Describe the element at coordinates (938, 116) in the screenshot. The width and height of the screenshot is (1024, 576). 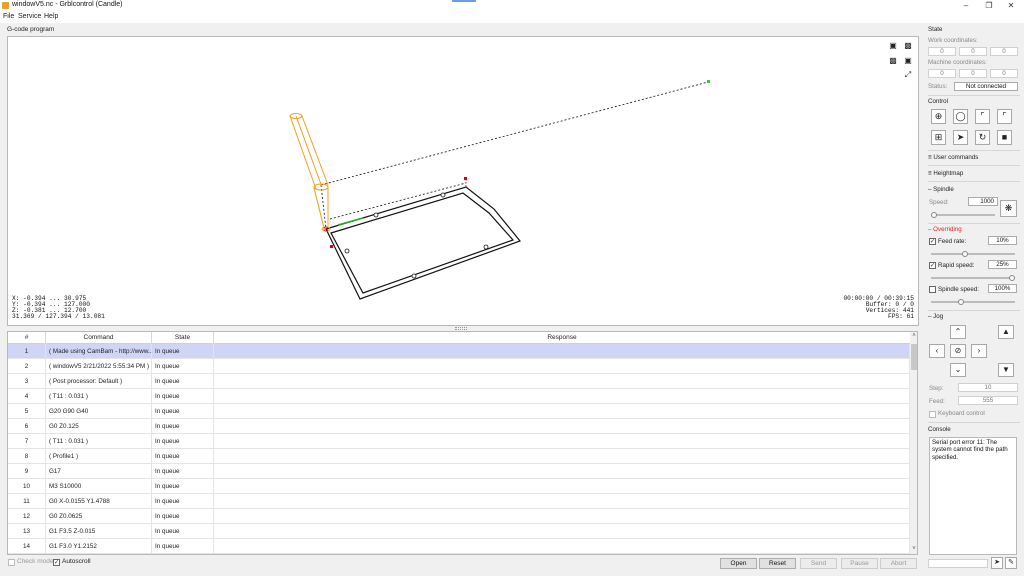
I see `home-icon: ⊕` at that location.